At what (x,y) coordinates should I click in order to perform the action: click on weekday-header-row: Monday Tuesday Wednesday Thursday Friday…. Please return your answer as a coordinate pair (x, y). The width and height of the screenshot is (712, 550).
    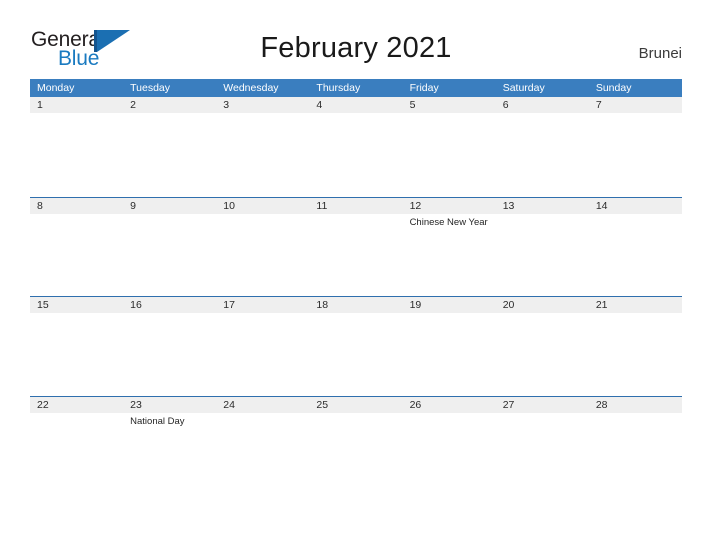
    Looking at the image, I should click on (356, 88).